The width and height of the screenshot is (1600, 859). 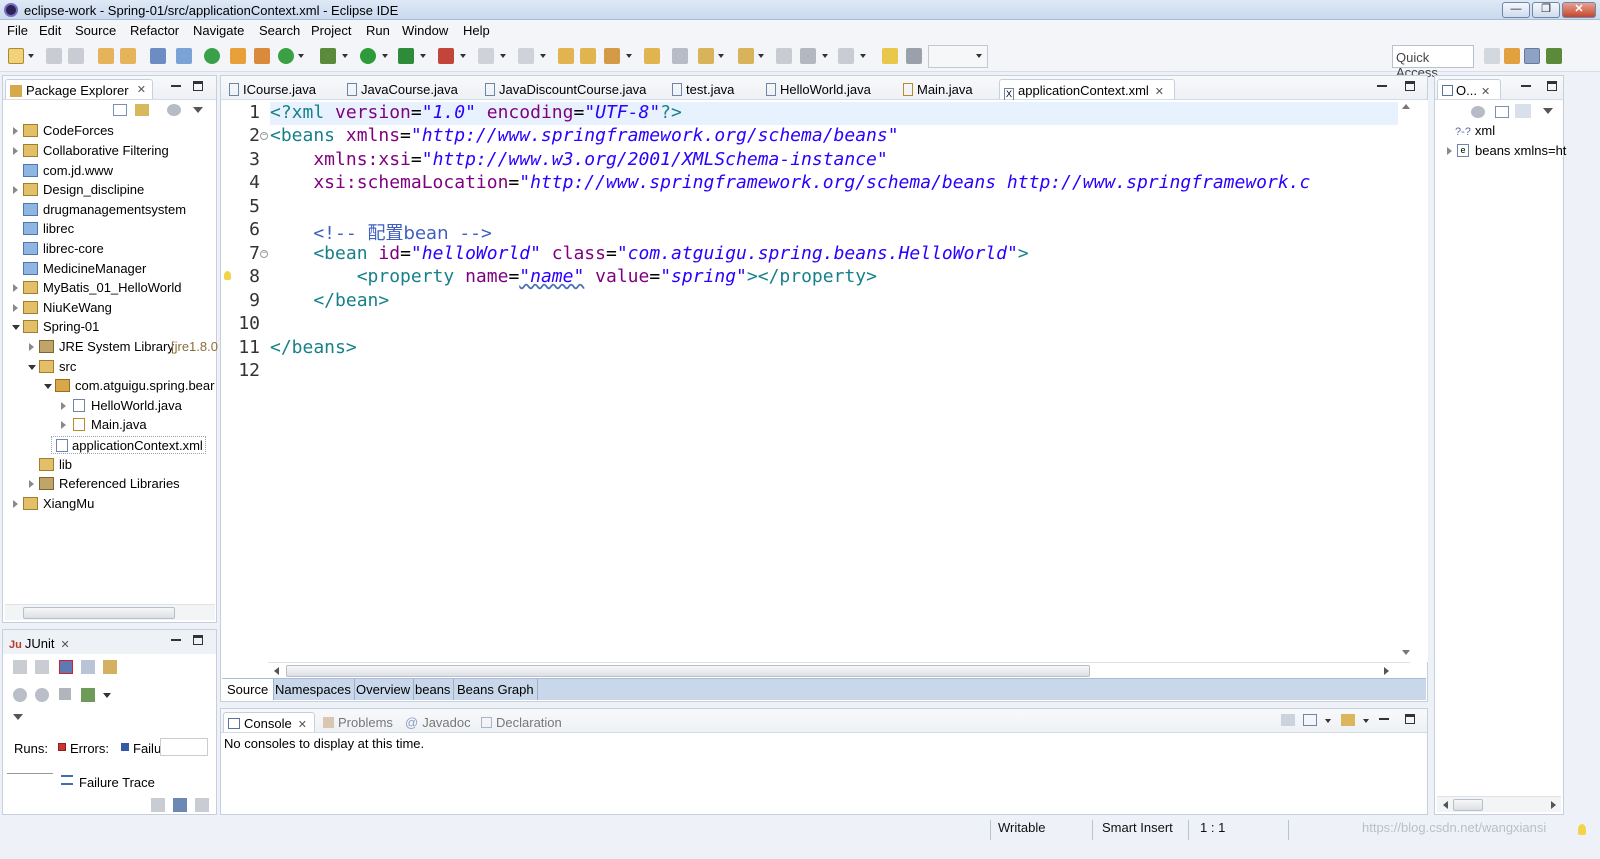 I want to click on outline-hscrollbar, so click(x=1499, y=804).